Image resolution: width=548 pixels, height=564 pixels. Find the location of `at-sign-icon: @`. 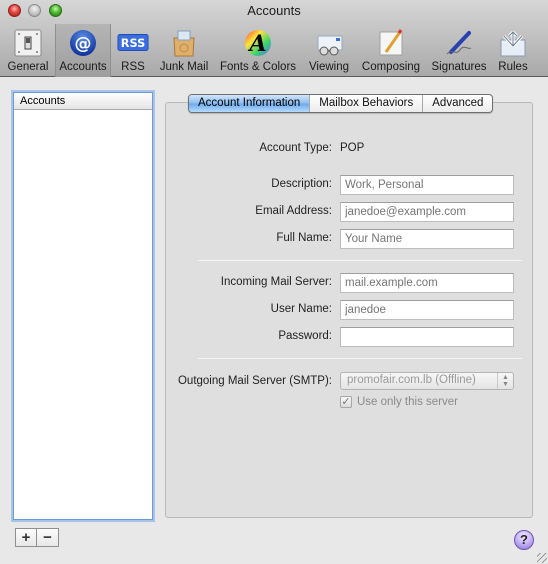

at-sign-icon: @ is located at coordinates (83, 43).